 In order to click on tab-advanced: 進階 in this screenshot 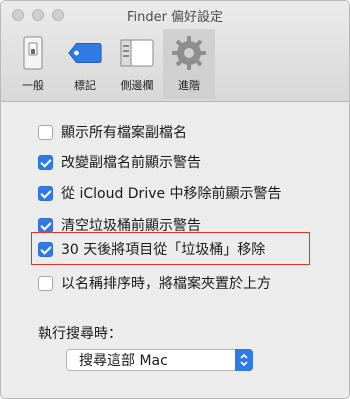, I will do `click(189, 64)`.